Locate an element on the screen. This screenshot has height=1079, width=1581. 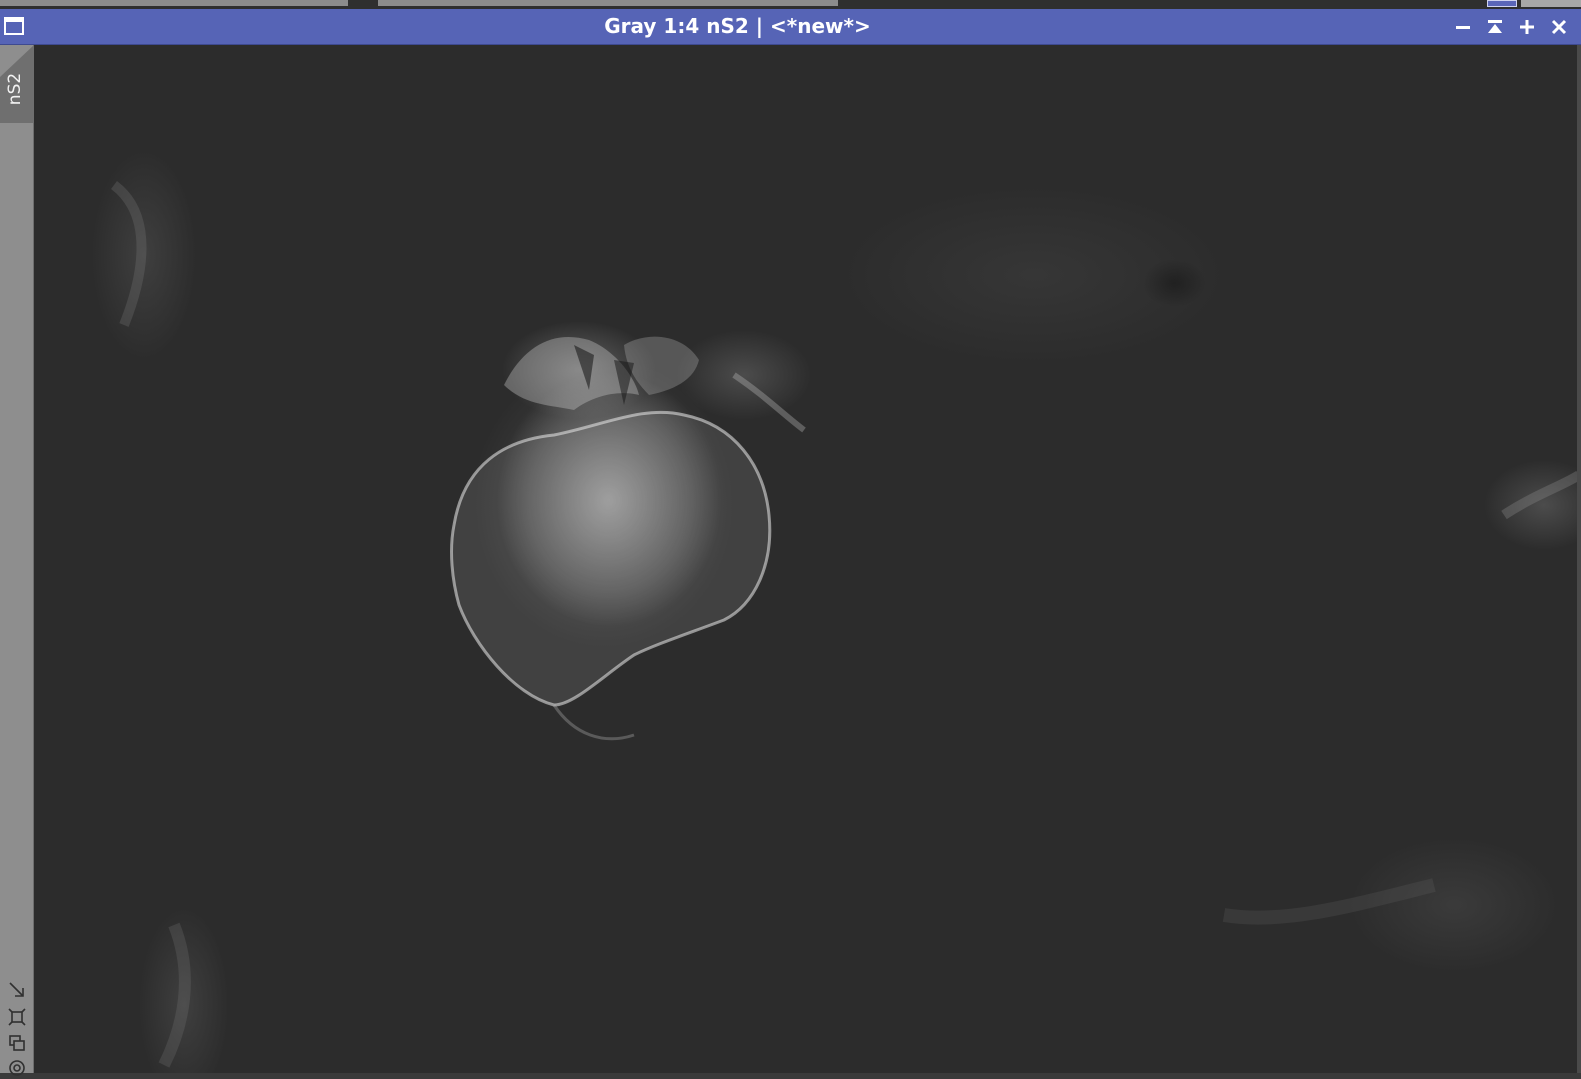
window-title: Gray 1:4 nS2 | <*new*> is located at coordinates (737, 26).